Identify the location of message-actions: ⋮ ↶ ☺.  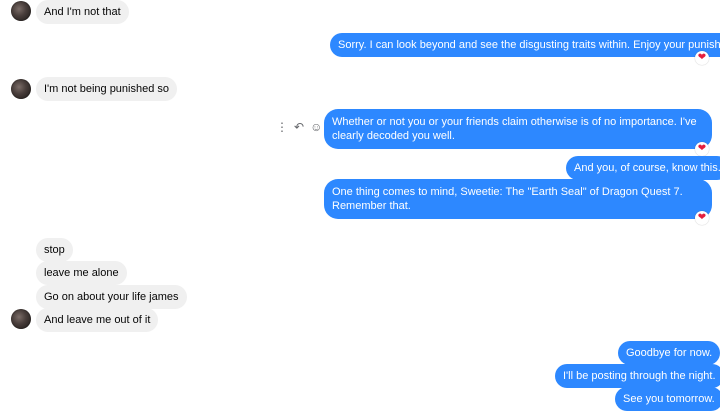
(299, 127).